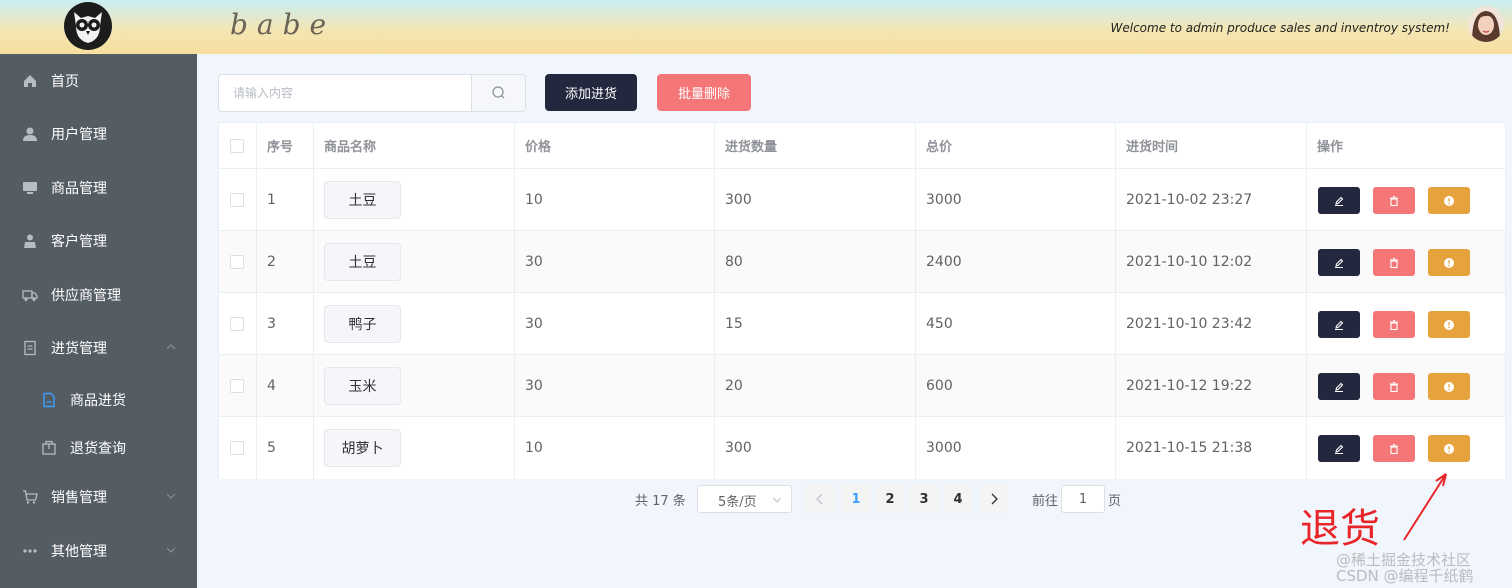 Image resolution: width=1512 pixels, height=588 pixels. I want to click on cell-total: 2400, so click(1016, 261).